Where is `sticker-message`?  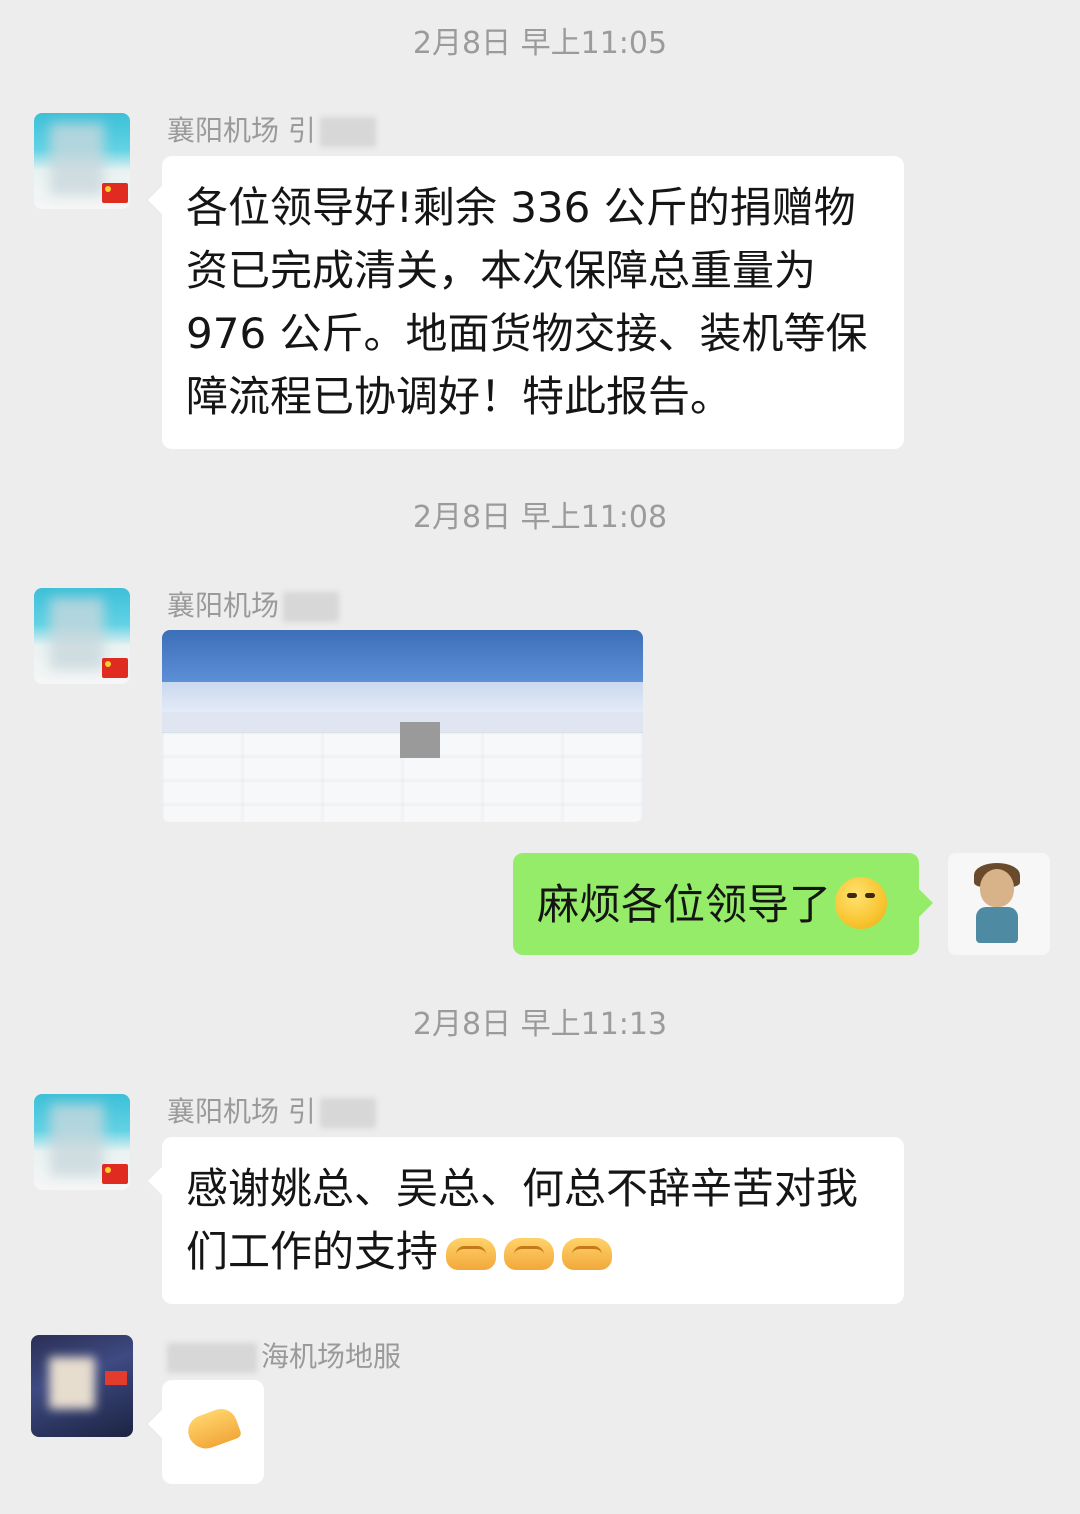 sticker-message is located at coordinates (206, 1432).